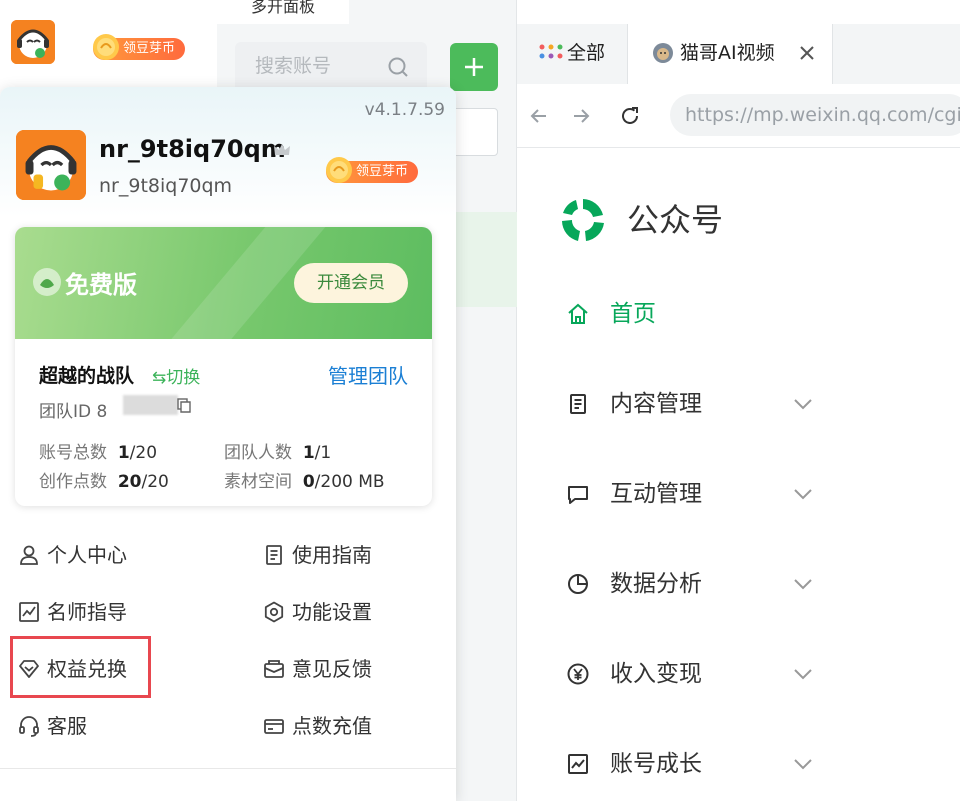  I want to click on stat-label: 账号总数, so click(73, 453).